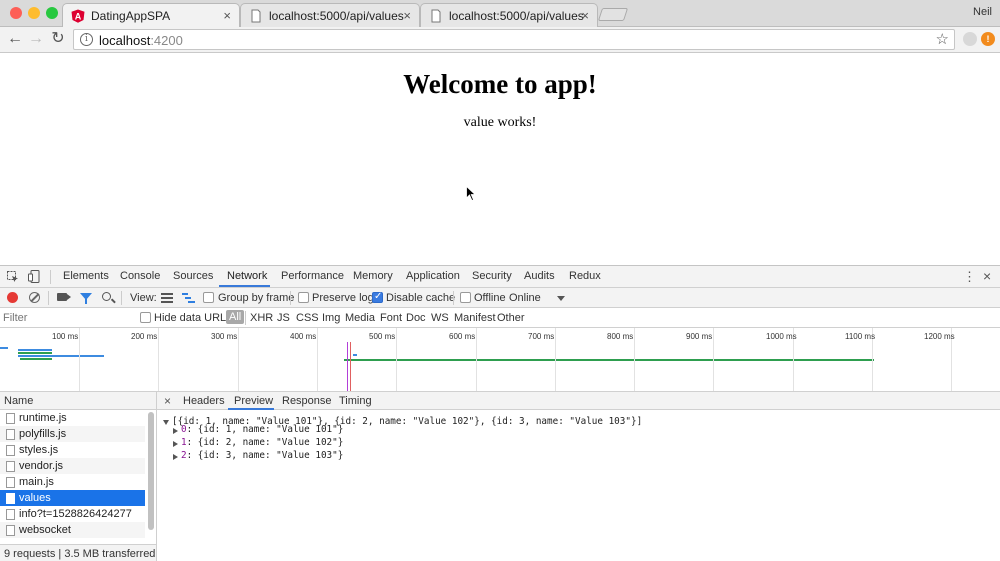  What do you see at coordinates (391, 318) in the screenshot?
I see `filter-font: Font` at bounding box center [391, 318].